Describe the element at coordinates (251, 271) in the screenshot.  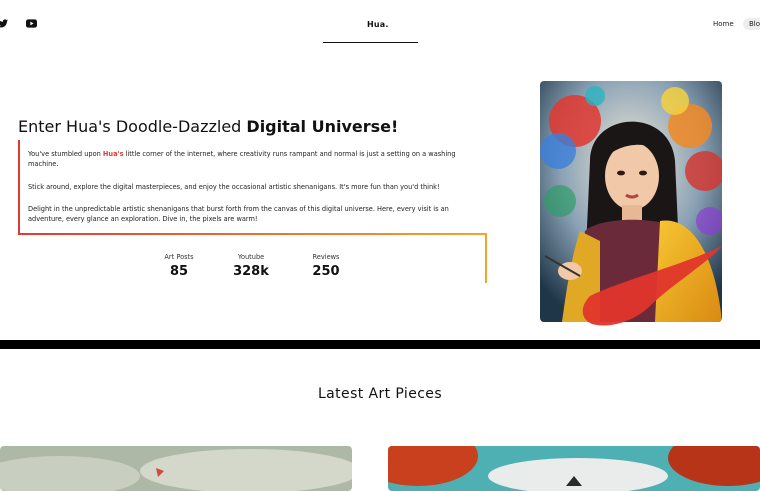
I see `stat-value: 328k` at that location.